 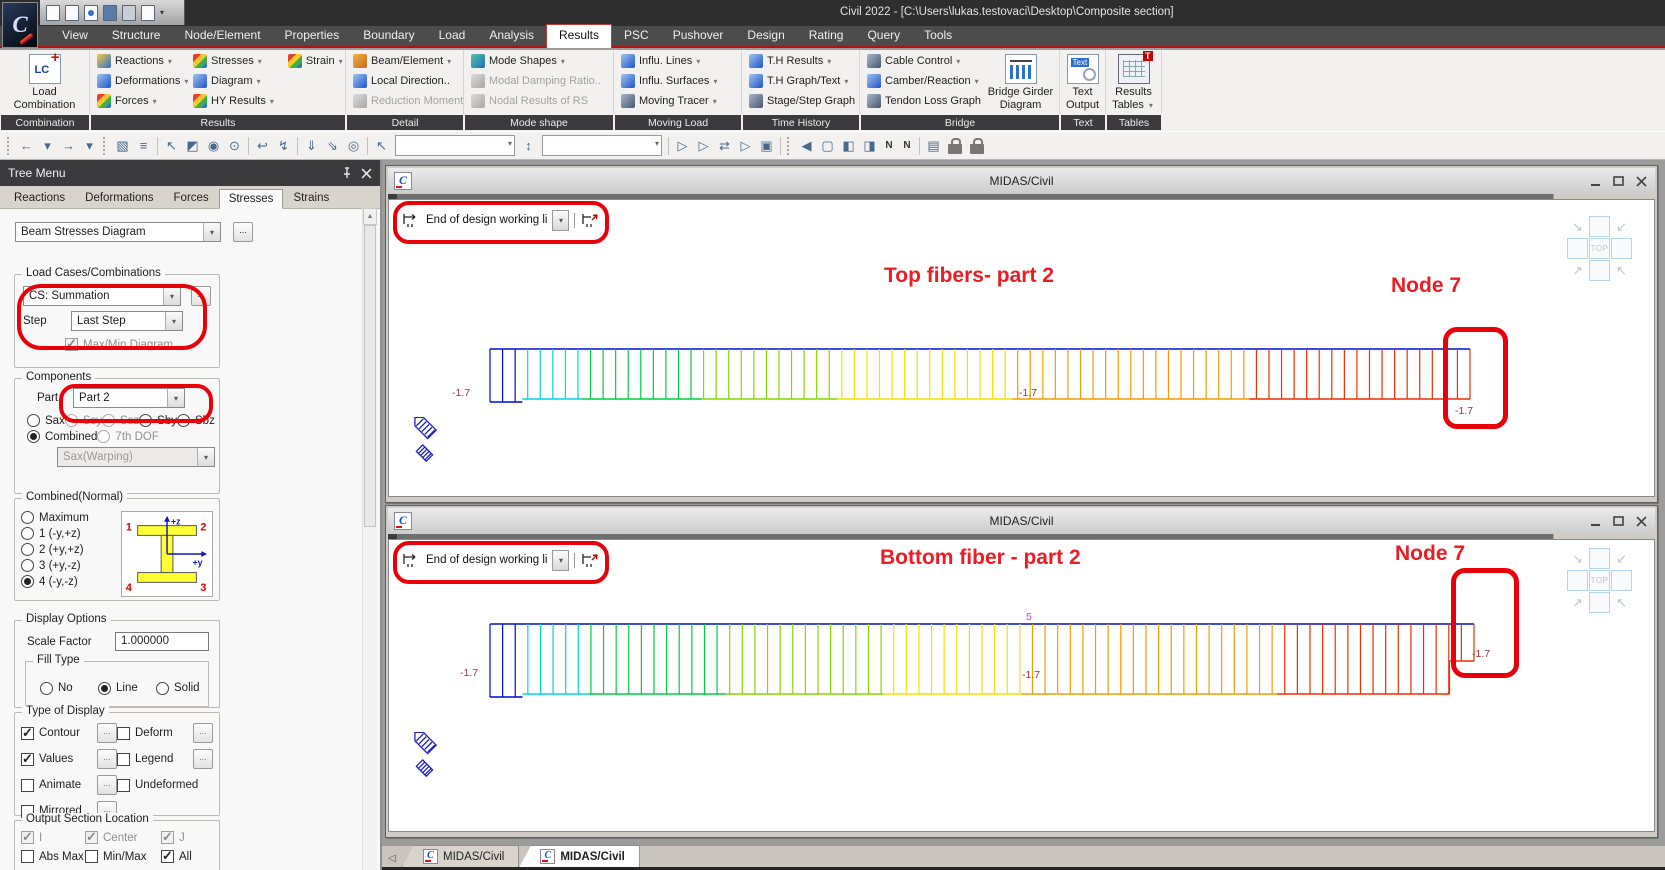 What do you see at coordinates (848, 146) in the screenshot?
I see `toolbar-icon: ◧` at bounding box center [848, 146].